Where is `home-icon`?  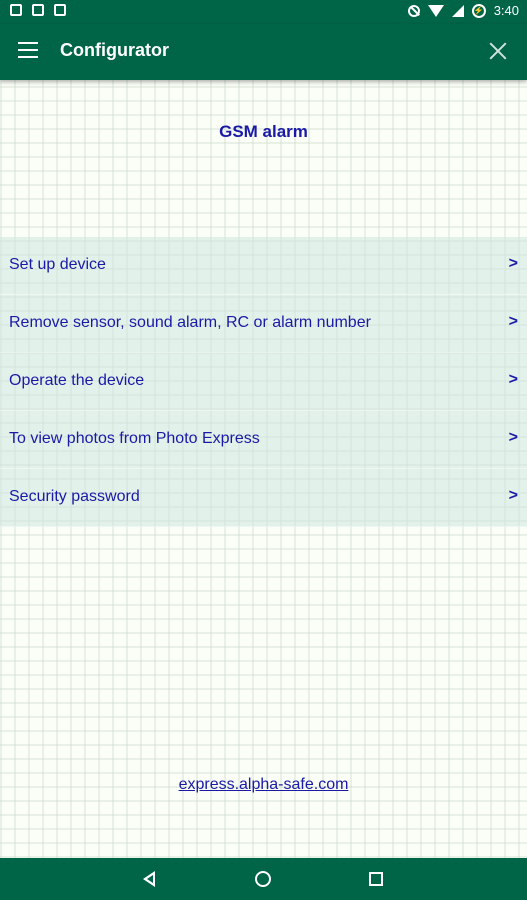 home-icon is located at coordinates (263, 879).